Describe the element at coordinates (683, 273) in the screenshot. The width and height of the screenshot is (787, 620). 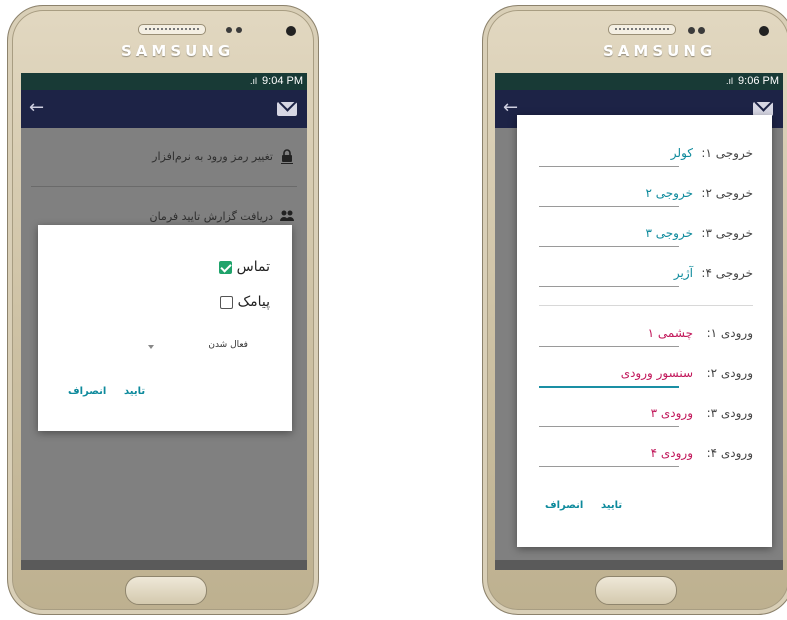
I see `field-value: آژیر` at that location.